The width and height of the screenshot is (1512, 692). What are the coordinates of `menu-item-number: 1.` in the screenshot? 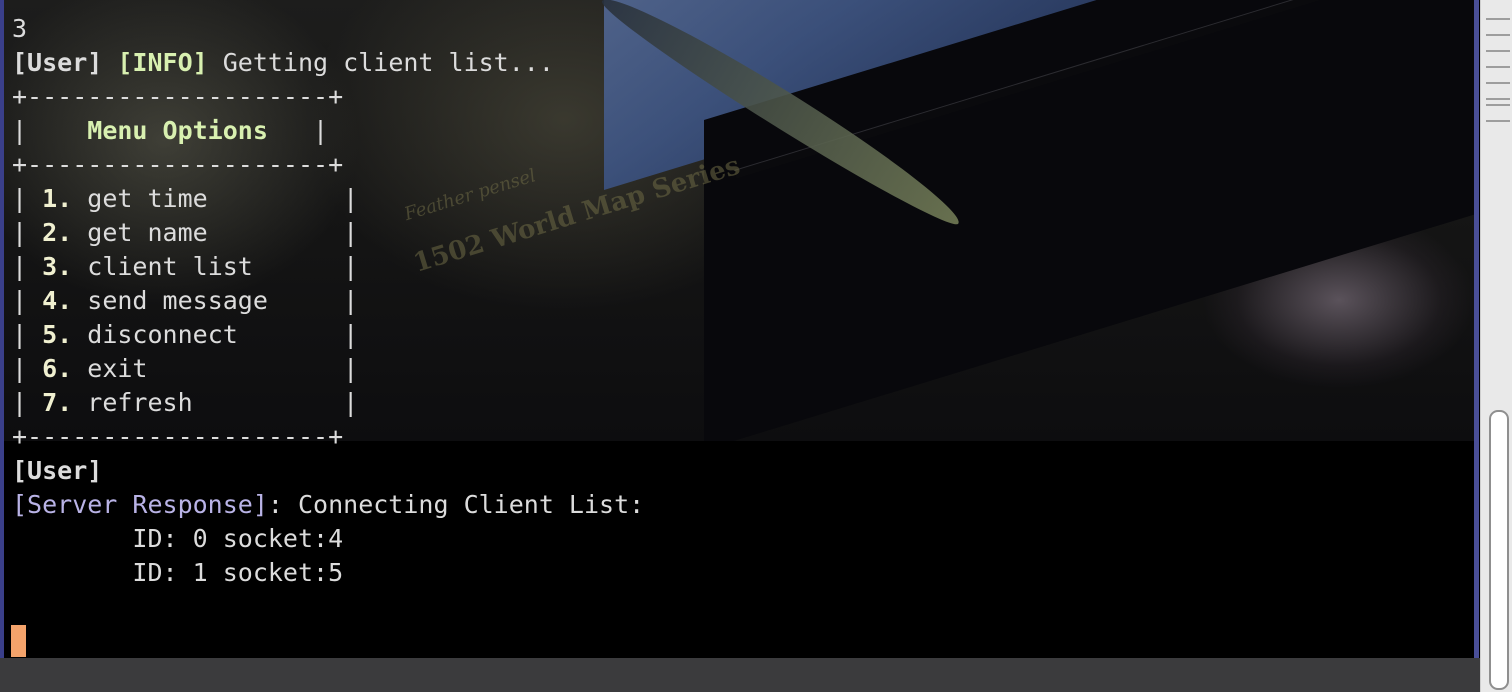 It's located at (57, 198).